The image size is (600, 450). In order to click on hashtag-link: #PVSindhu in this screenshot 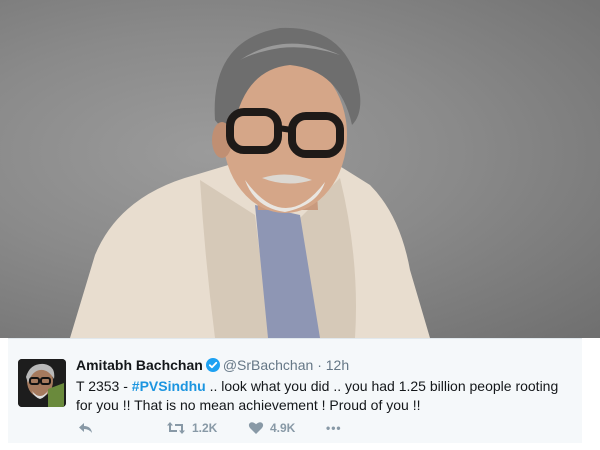, I will do `click(169, 386)`.